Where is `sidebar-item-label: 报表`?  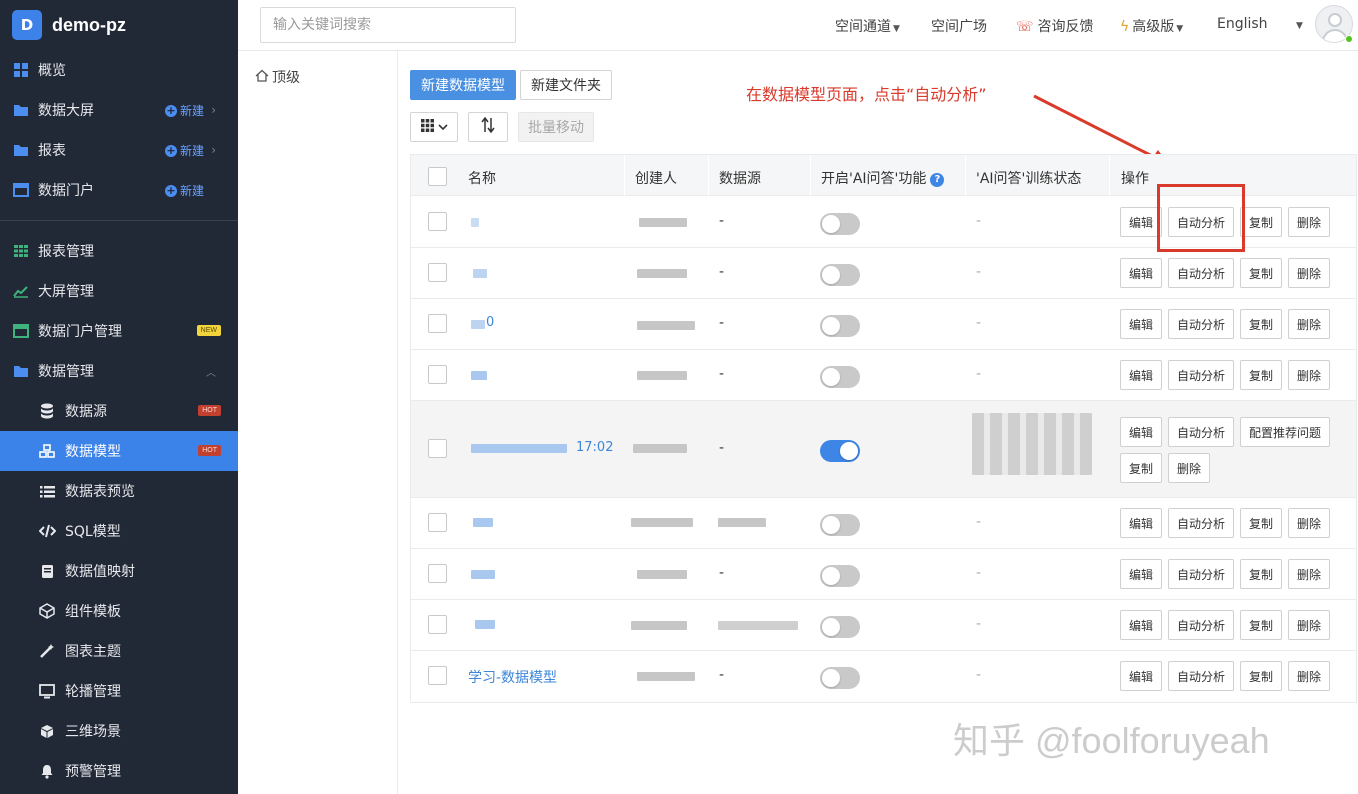 sidebar-item-label: 报表 is located at coordinates (52, 151).